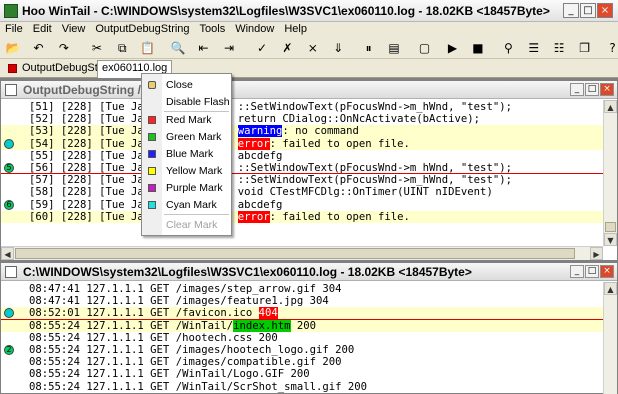 The width and height of the screenshot is (618, 394). I want to click on log-text: [60] [228] [Tue Jan, so click(90, 216).